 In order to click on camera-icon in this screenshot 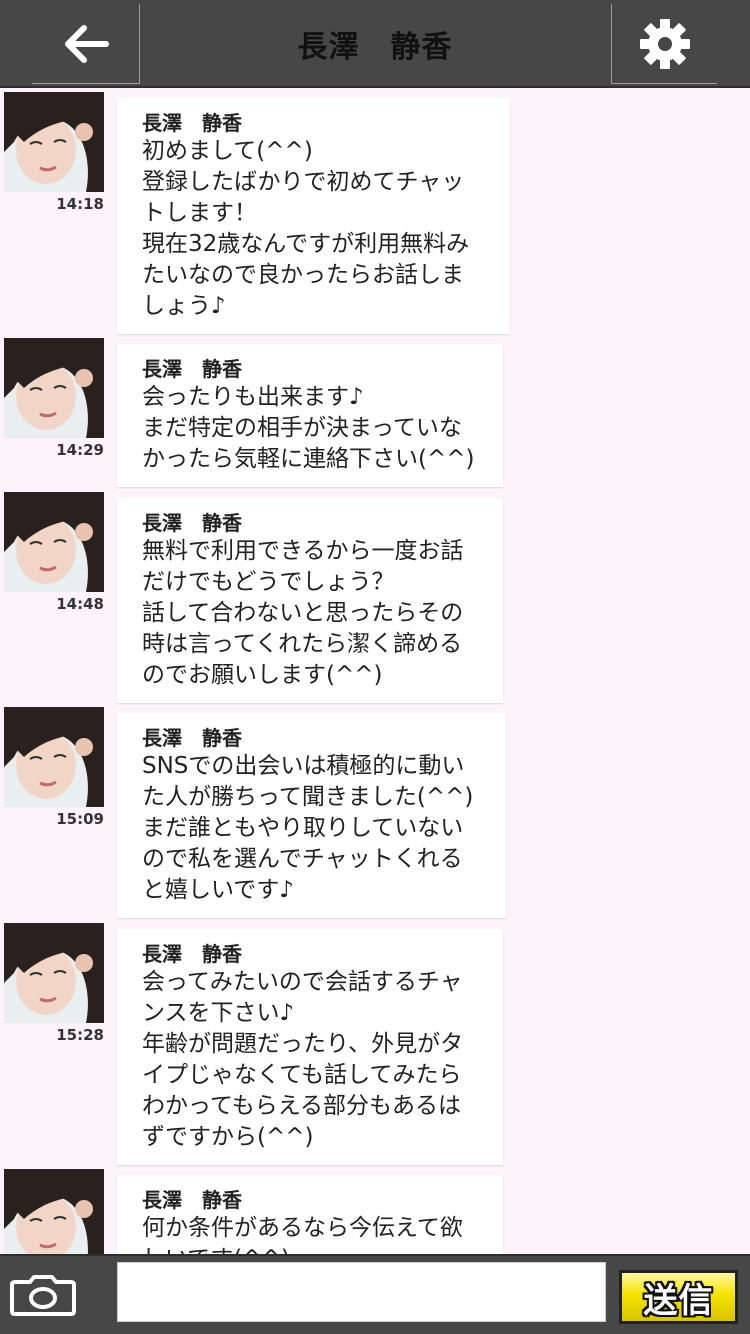, I will do `click(43, 1295)`.